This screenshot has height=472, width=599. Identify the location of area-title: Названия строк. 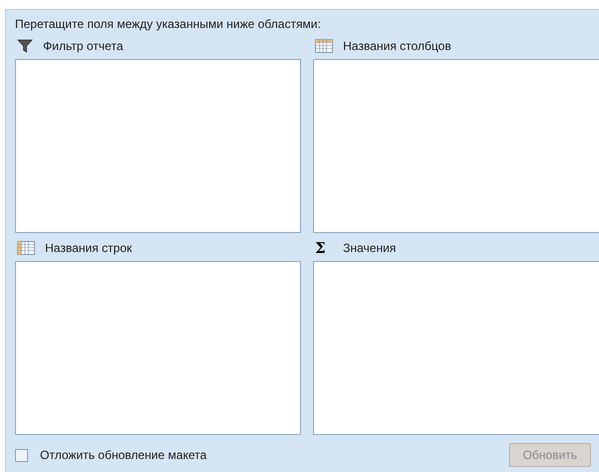
(88, 248).